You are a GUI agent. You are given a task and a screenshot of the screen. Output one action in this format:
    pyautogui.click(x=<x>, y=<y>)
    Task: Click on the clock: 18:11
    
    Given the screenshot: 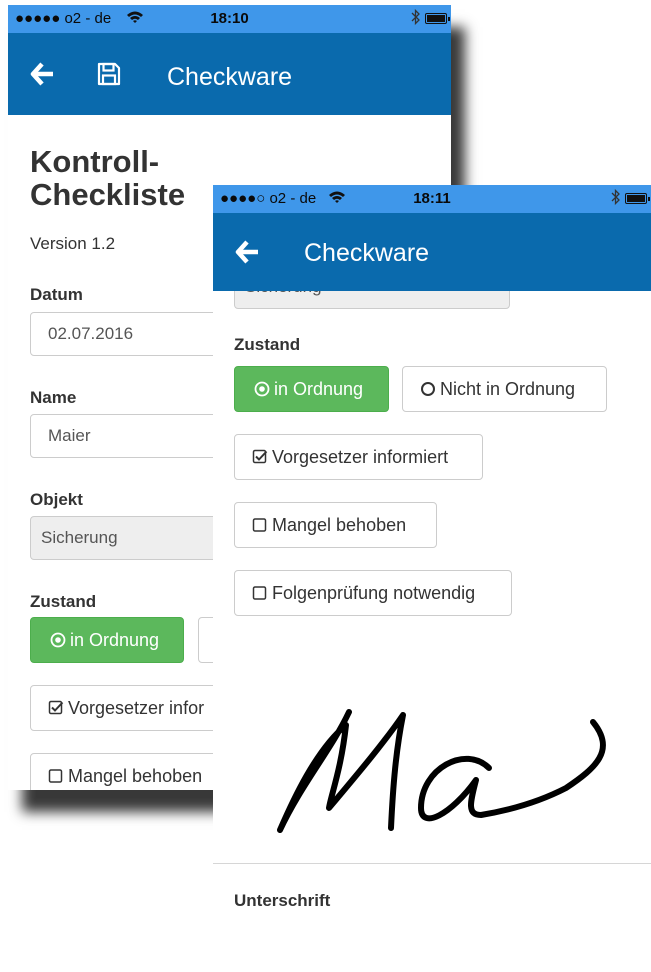 What is the action you would take?
    pyautogui.click(x=432, y=198)
    